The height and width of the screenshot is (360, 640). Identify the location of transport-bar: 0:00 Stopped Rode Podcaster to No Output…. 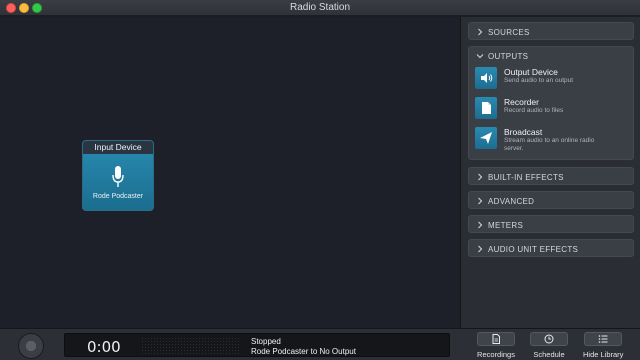
(320, 344).